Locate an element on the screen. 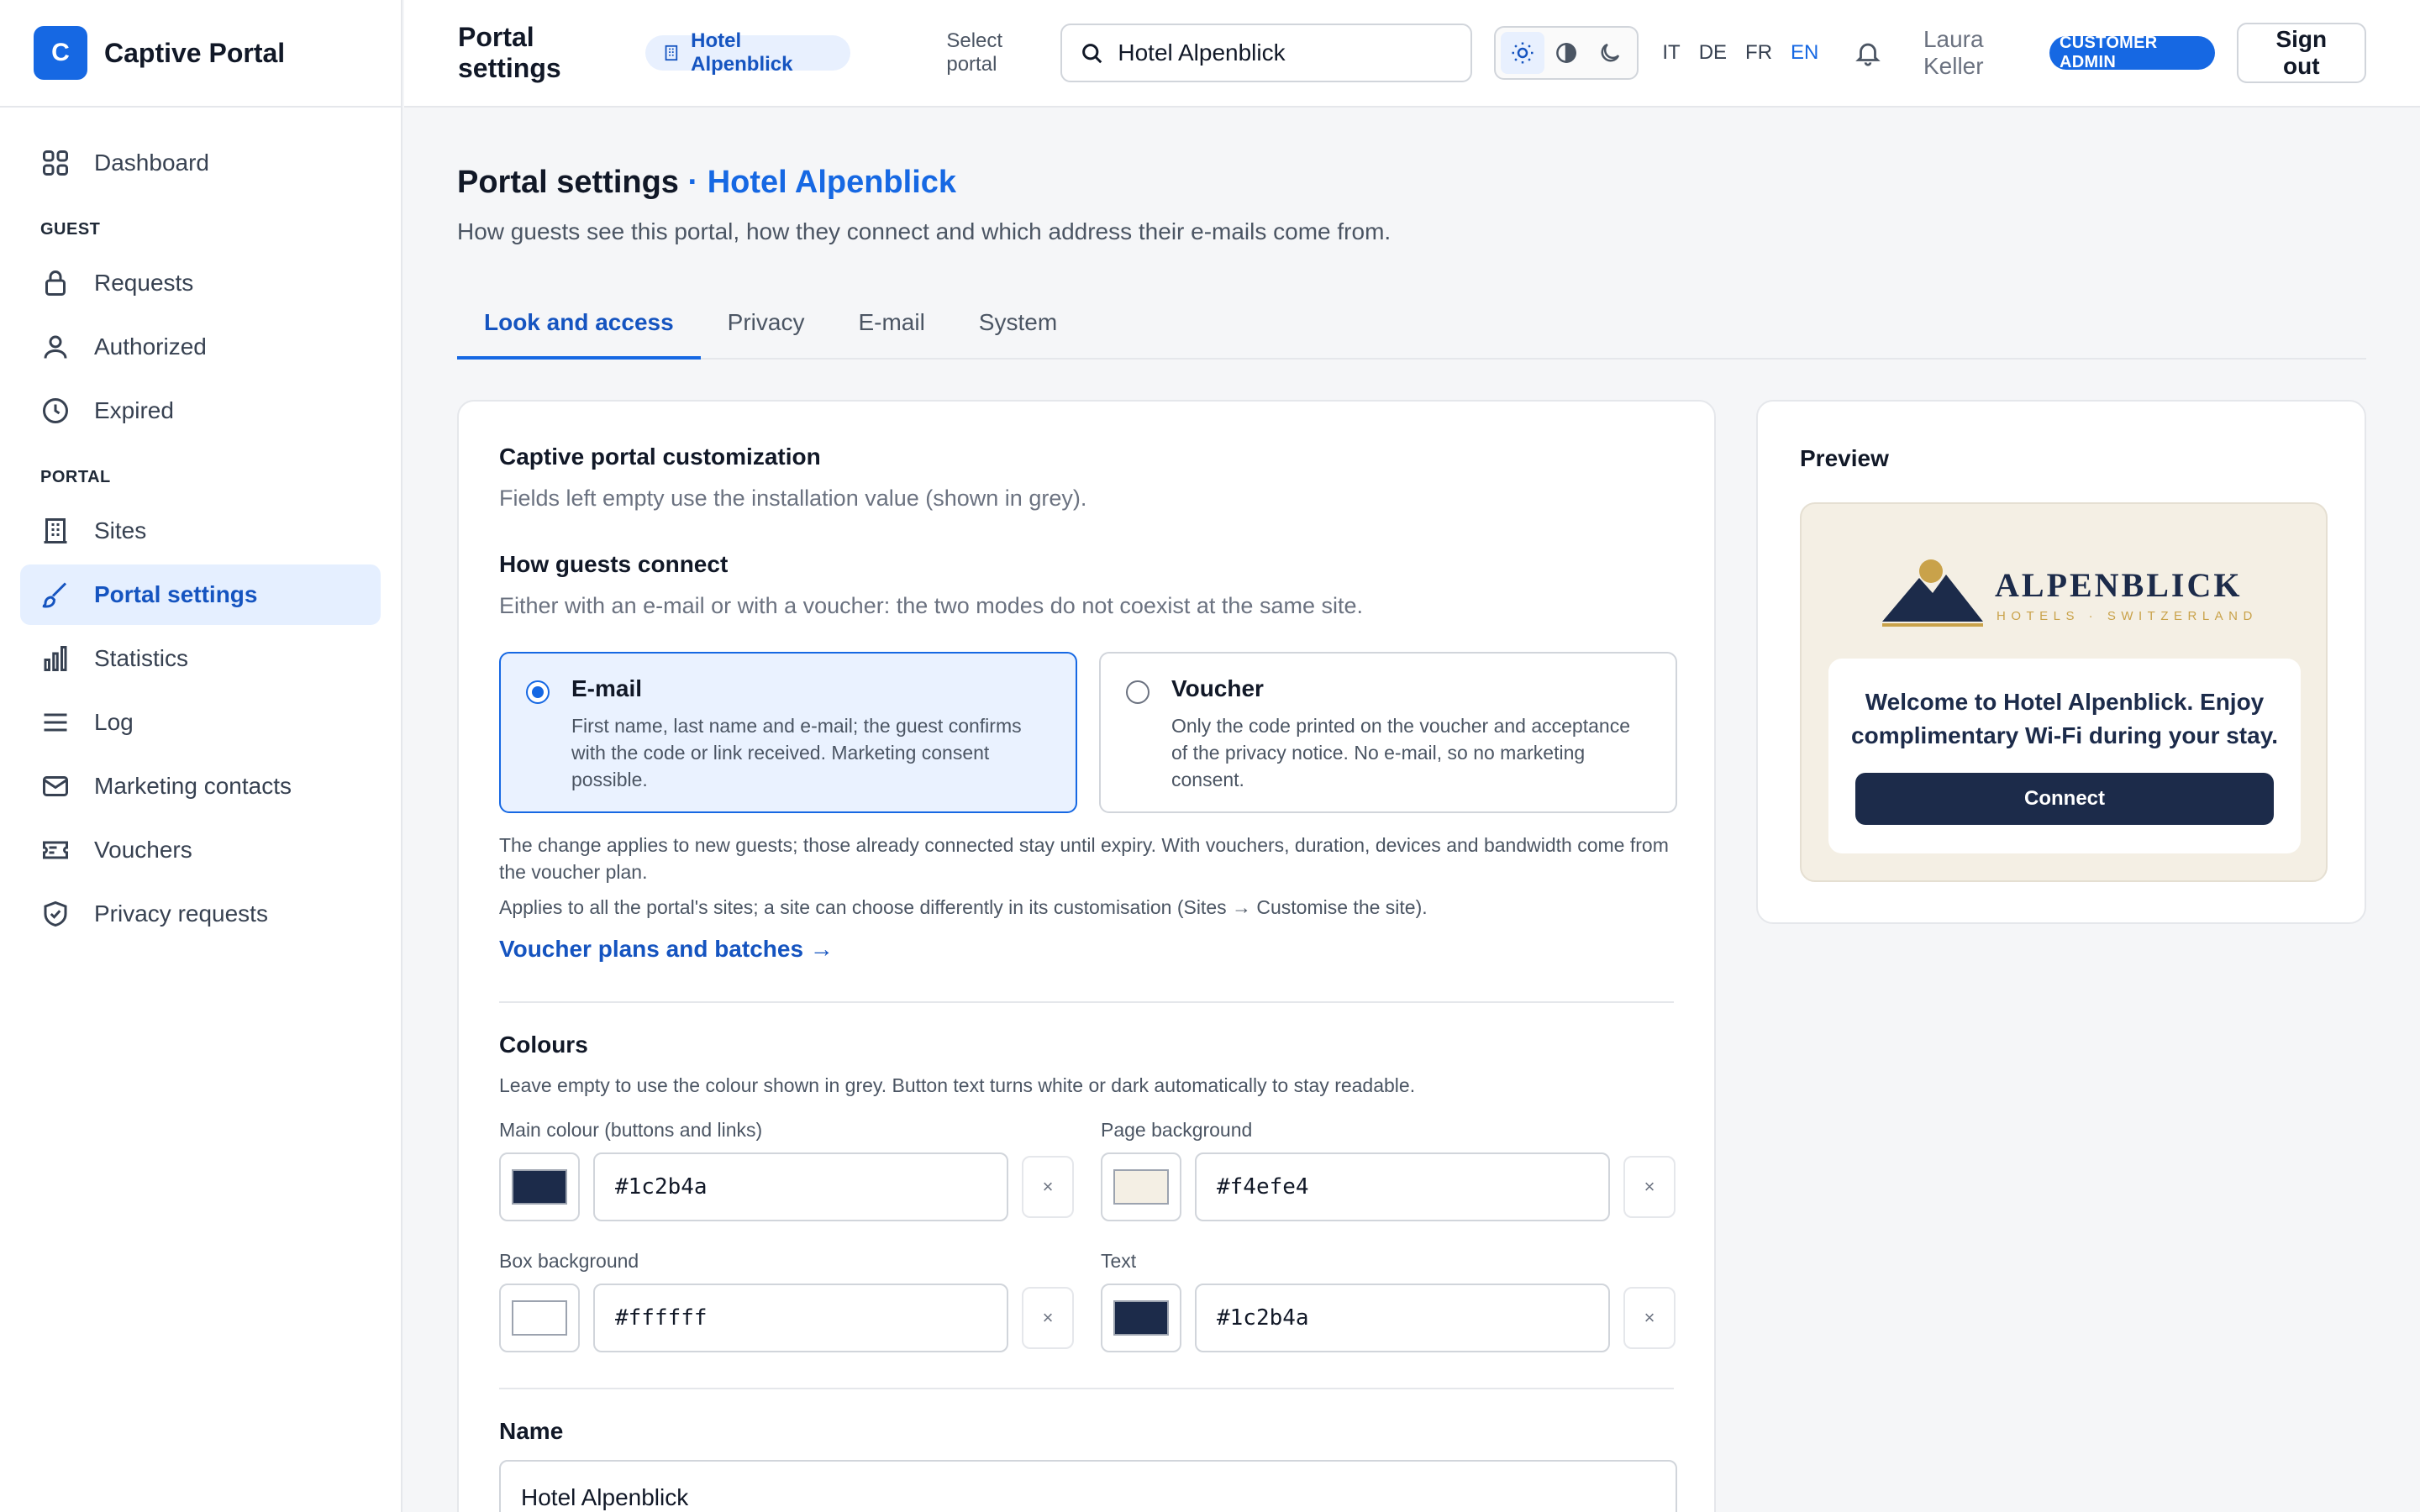 The width and height of the screenshot is (2420, 1512). lang-fr: FR is located at coordinates (1758, 53).